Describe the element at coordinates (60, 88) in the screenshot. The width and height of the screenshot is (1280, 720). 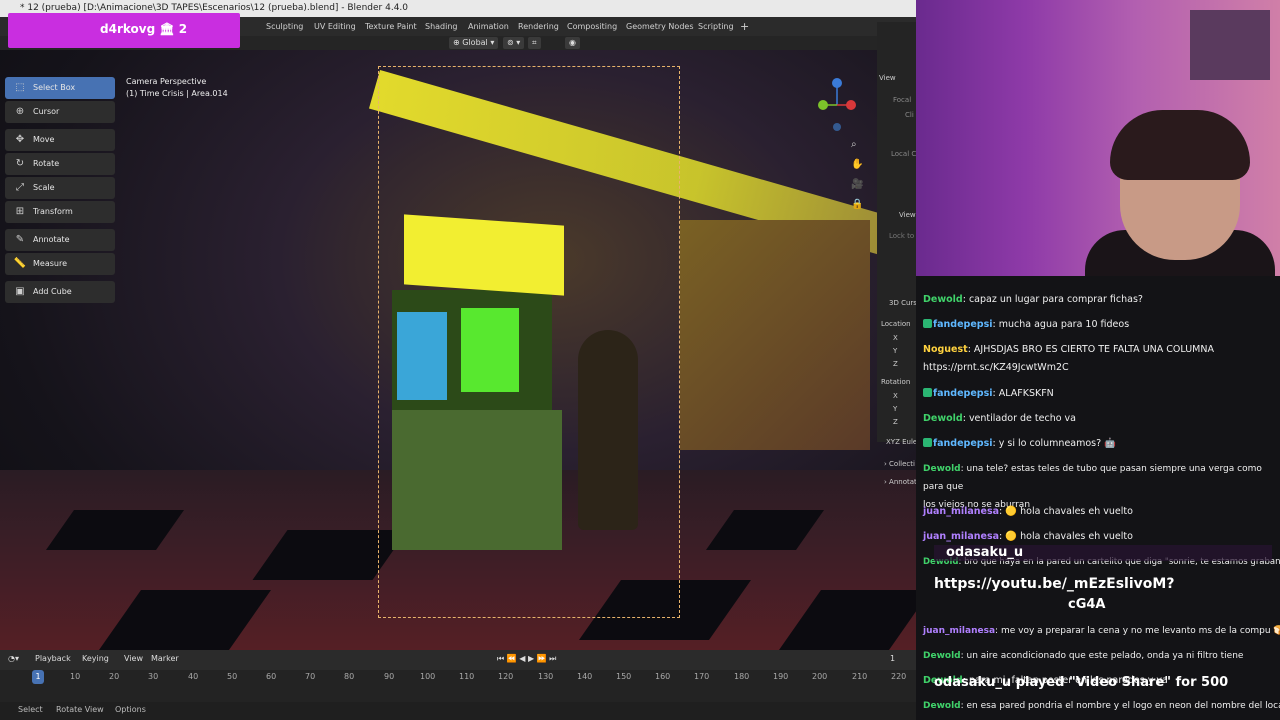
I see `tool-select-box: ⬚ Select Box` at that location.